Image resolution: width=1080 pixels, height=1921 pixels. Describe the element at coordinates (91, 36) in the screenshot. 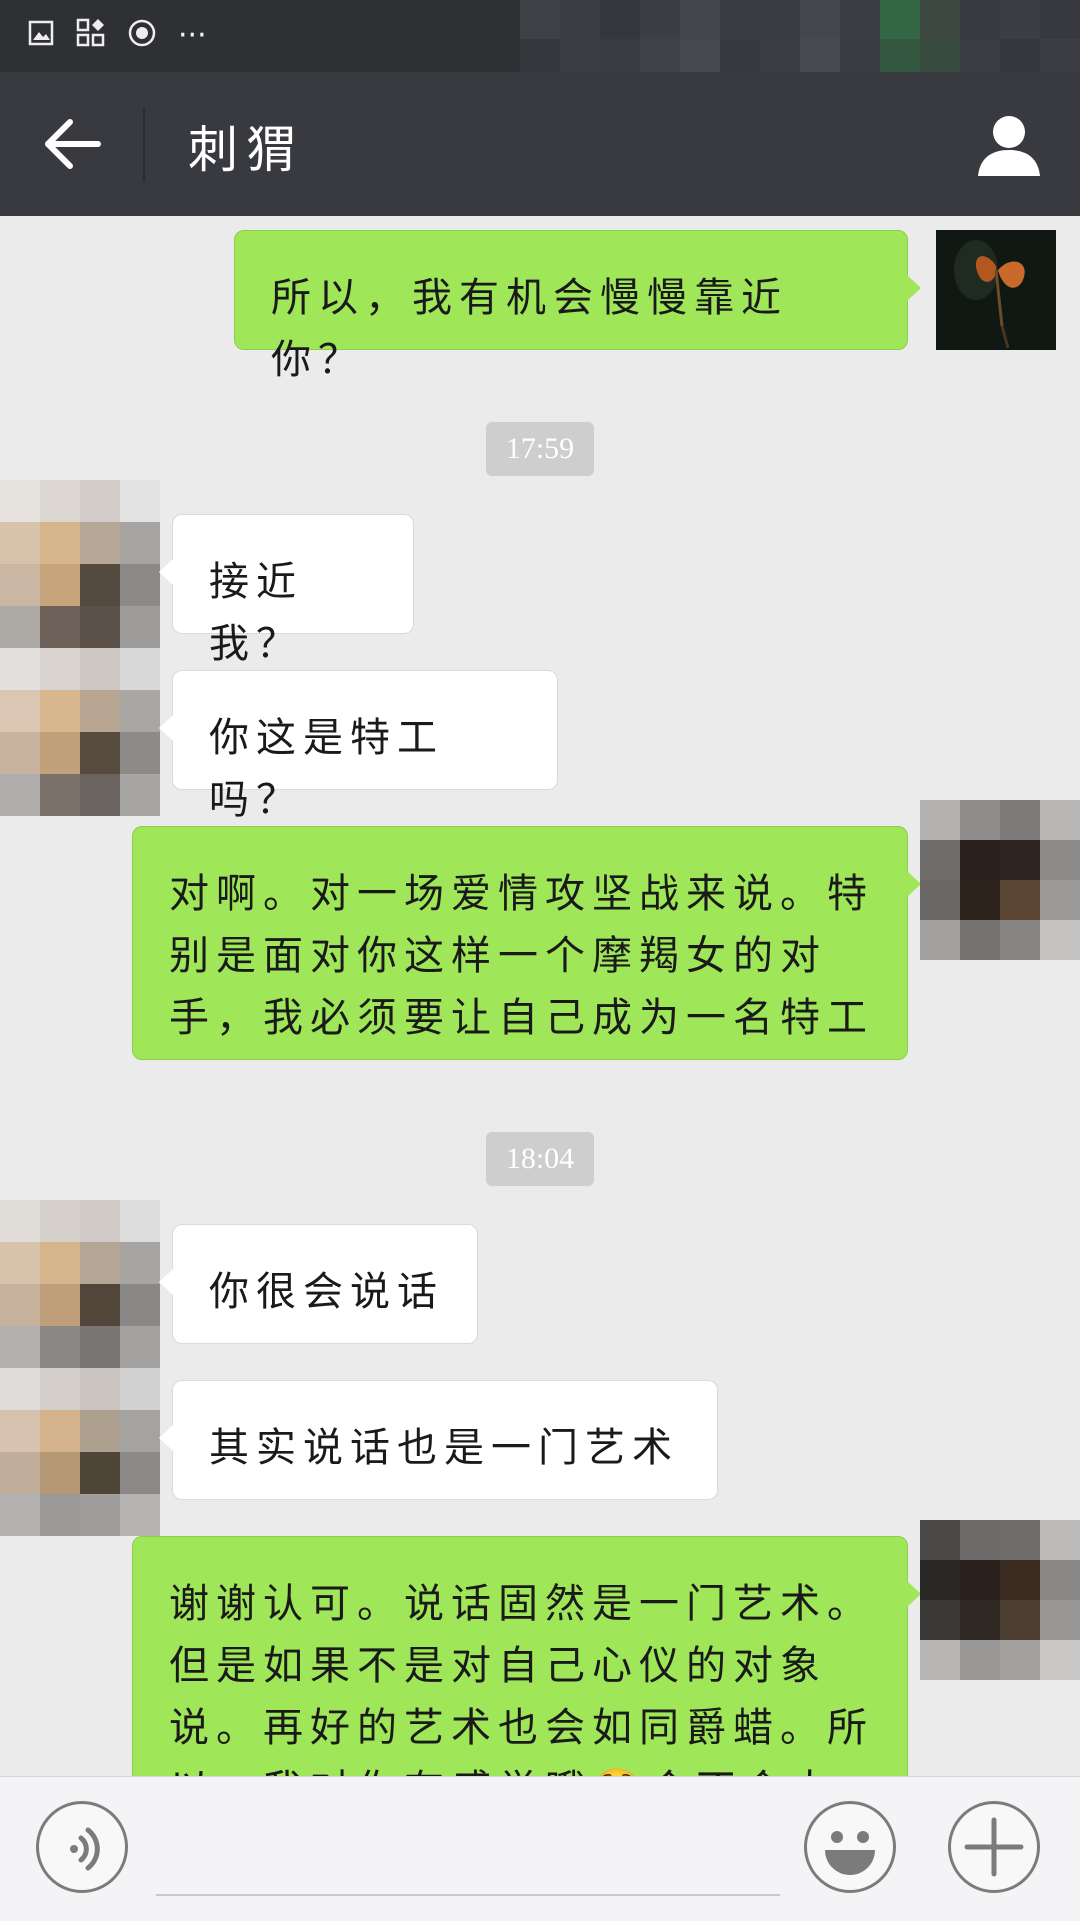

I see `apps-icon` at that location.